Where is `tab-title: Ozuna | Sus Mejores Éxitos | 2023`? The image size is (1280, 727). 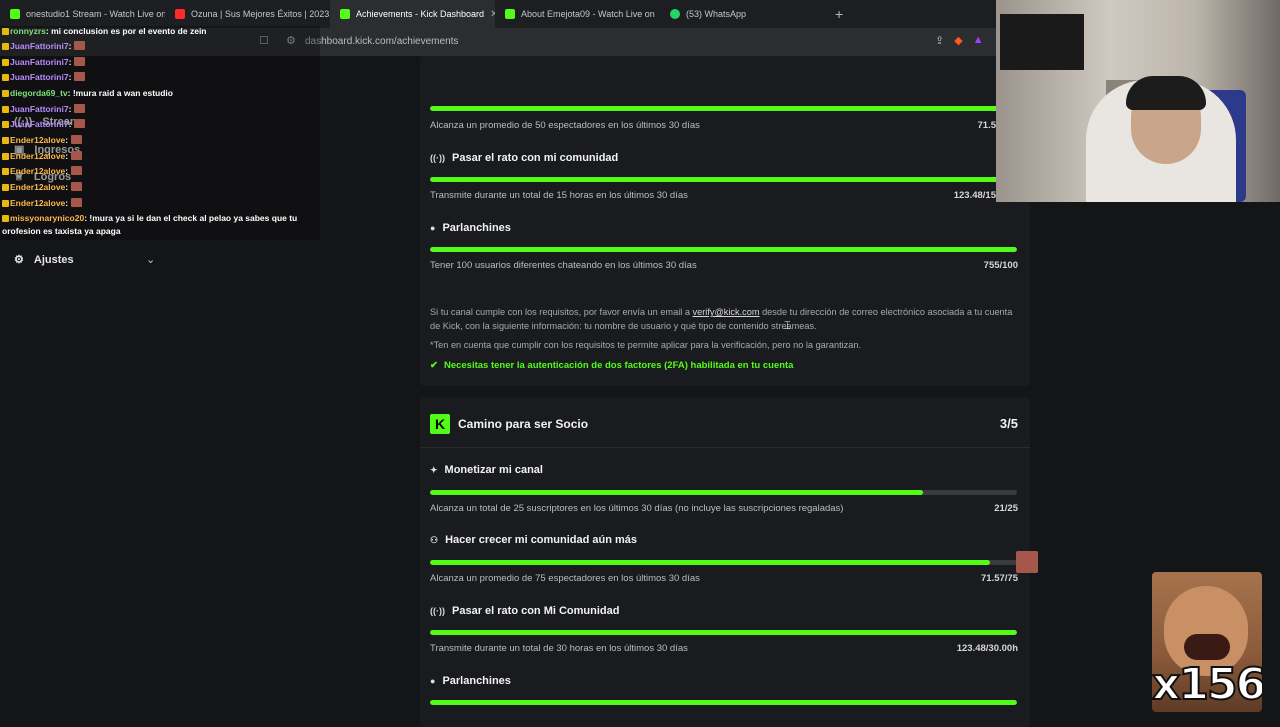 tab-title: Ozuna | Sus Mejores Éxitos | 2023 is located at coordinates (260, 14).